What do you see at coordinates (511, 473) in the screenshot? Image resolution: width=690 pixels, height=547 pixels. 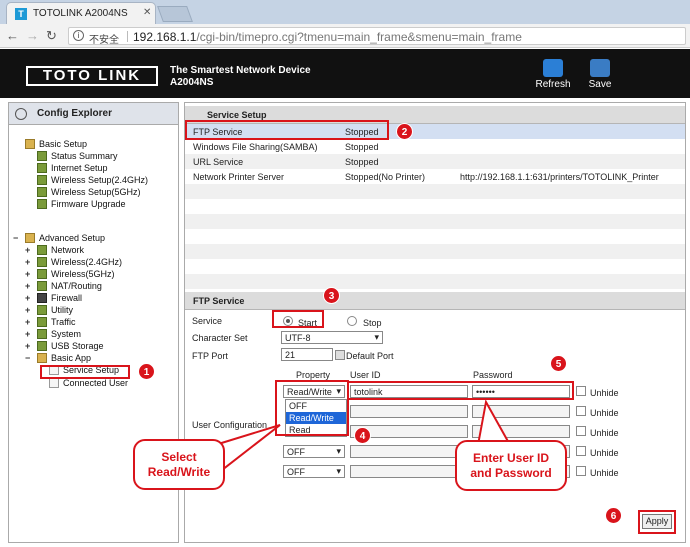 I see `callout-line: and Password` at bounding box center [511, 473].